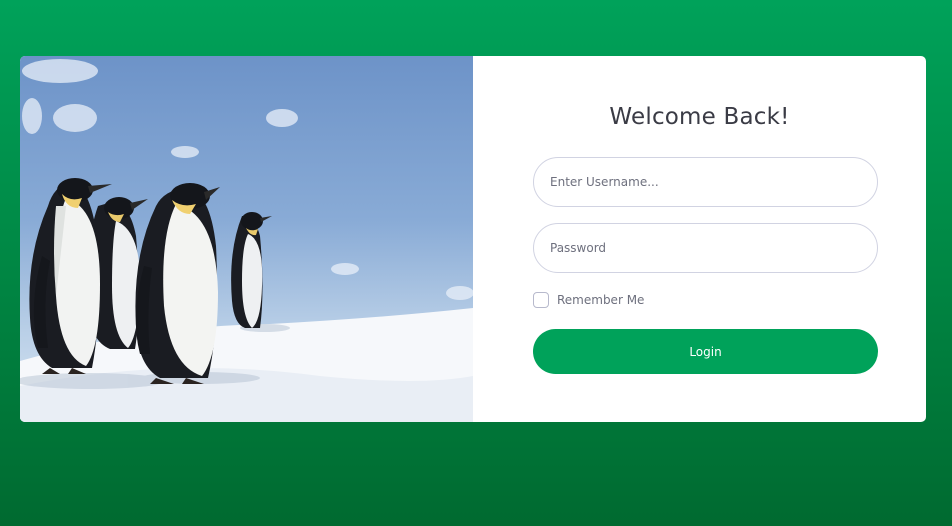 The width and height of the screenshot is (952, 526). What do you see at coordinates (705, 182) in the screenshot?
I see `username-input` at bounding box center [705, 182].